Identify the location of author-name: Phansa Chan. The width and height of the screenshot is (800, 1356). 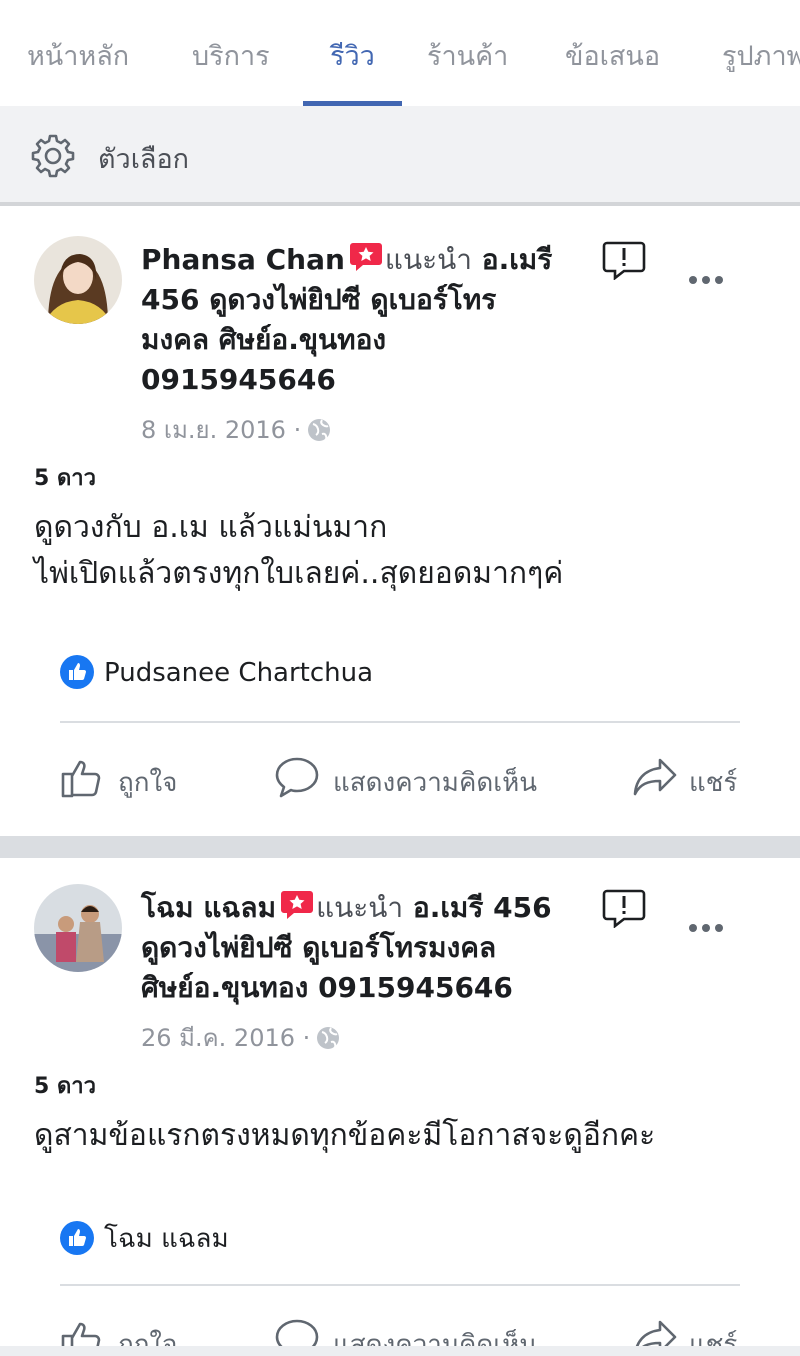
(243, 259).